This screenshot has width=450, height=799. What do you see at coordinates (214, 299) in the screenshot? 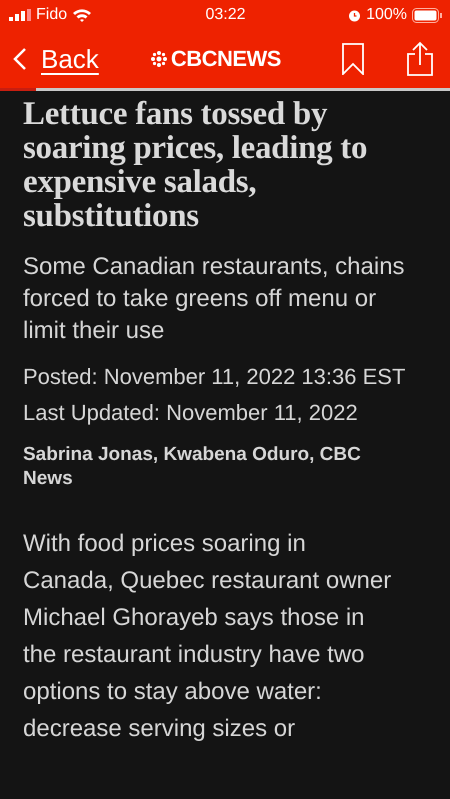
I see `subtitle: Some Canadian restaurants, chains forced to take greens off menu or limit their use` at bounding box center [214, 299].